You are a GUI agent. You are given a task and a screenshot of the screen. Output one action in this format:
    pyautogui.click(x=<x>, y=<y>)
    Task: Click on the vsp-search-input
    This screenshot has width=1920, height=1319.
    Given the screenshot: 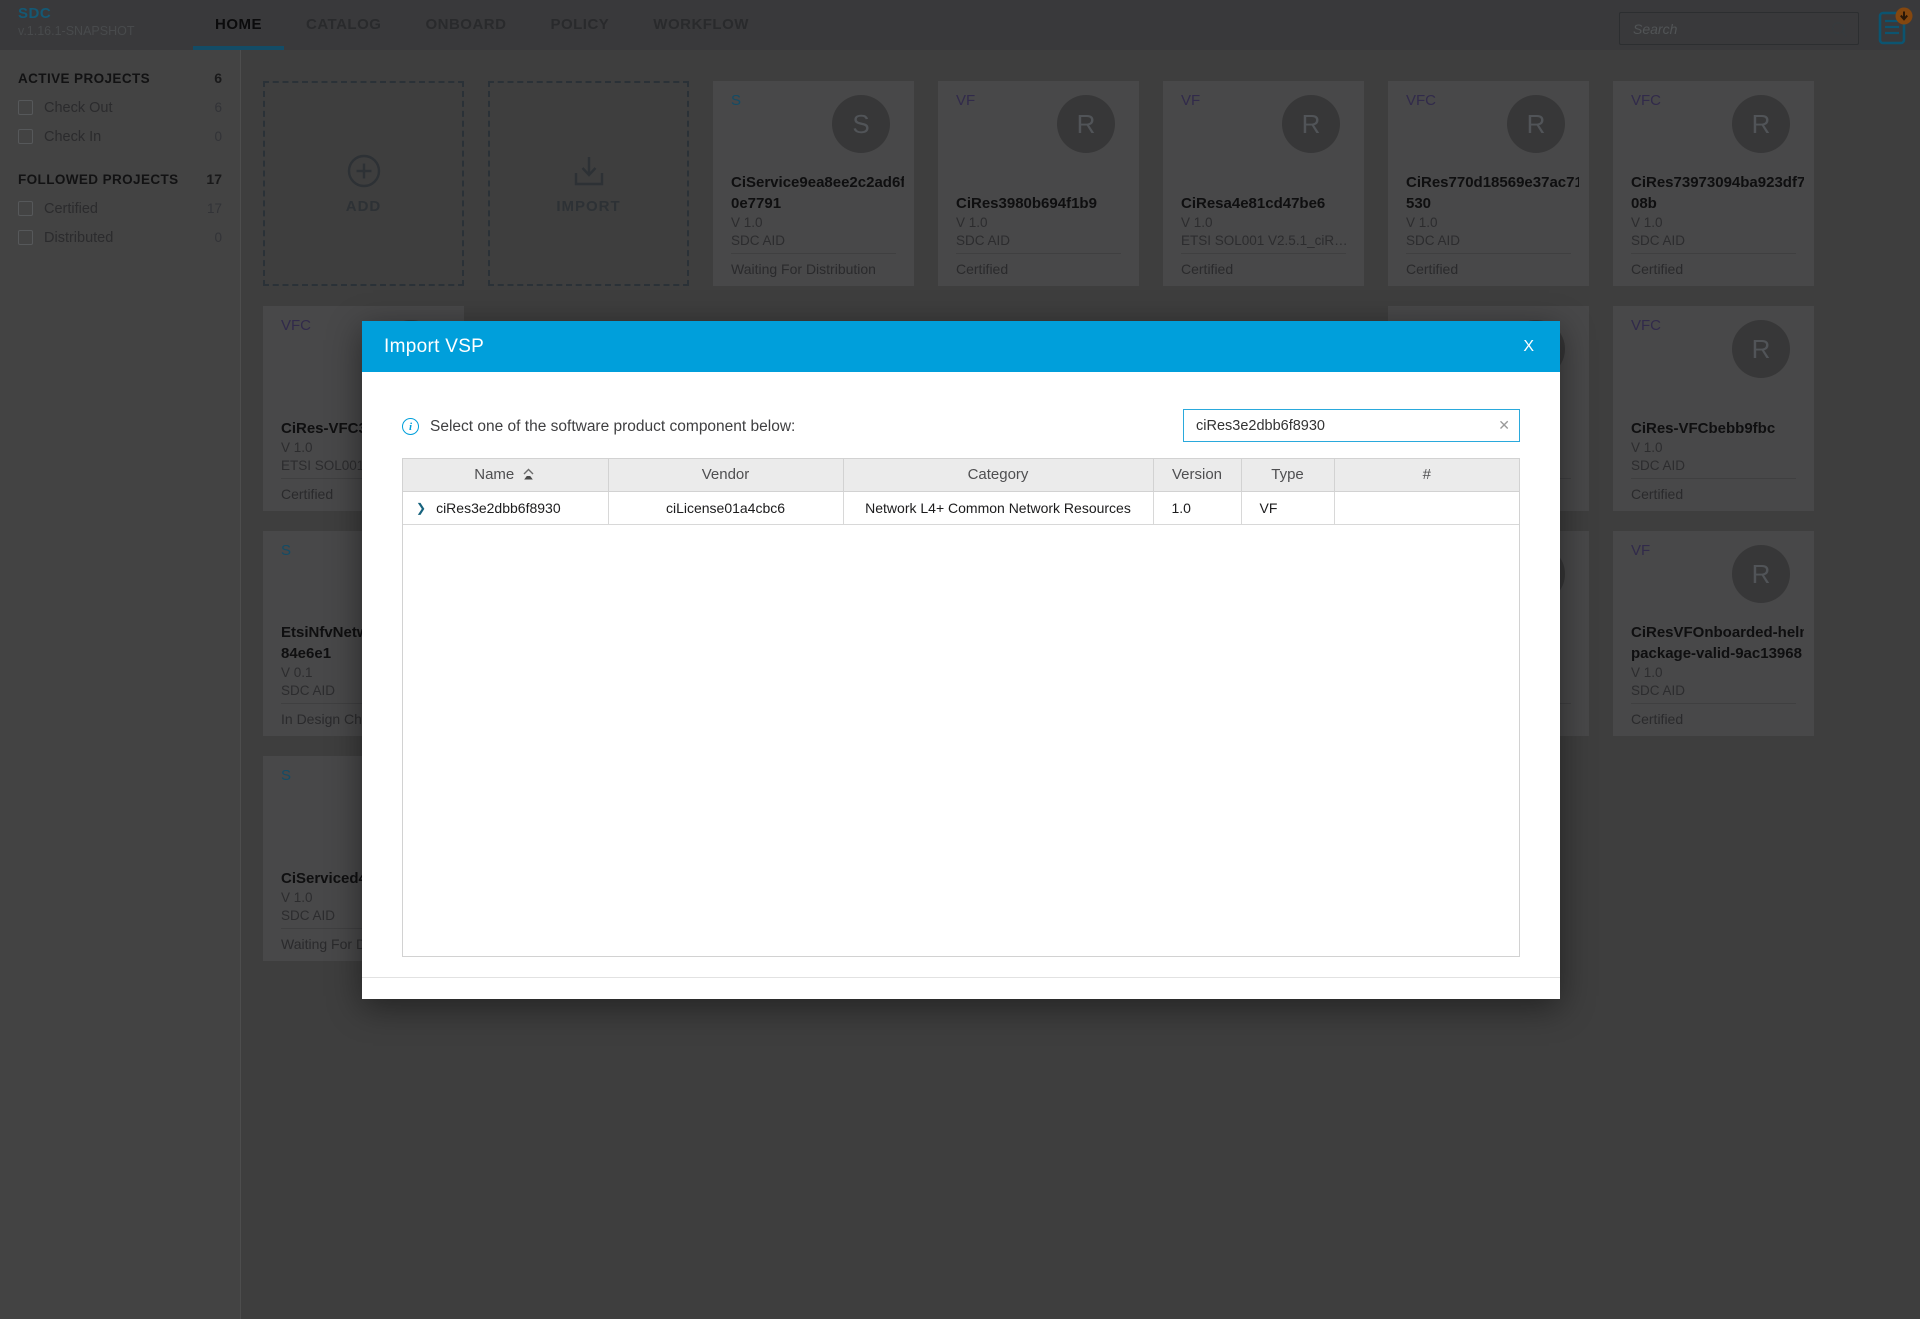 What is the action you would take?
    pyautogui.click(x=1351, y=425)
    